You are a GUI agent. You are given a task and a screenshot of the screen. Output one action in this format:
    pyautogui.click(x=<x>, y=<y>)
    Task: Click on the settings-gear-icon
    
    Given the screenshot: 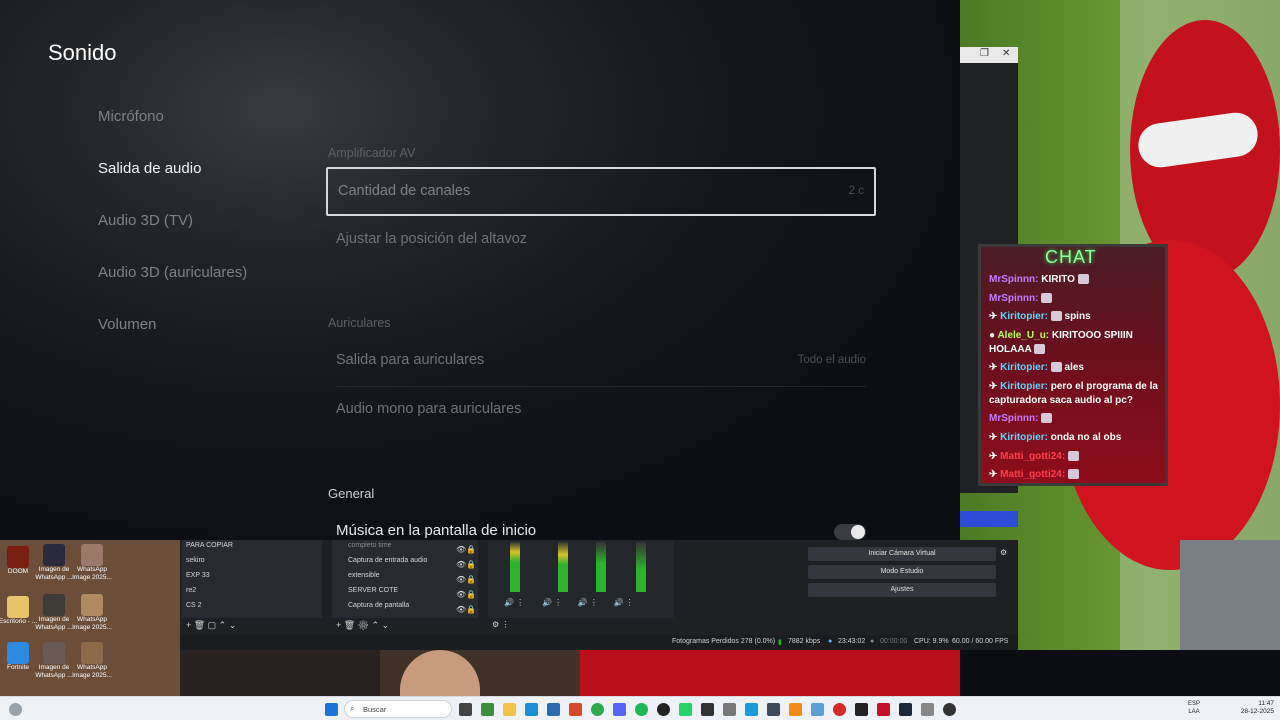 What is the action you would take?
    pyautogui.click(x=927, y=709)
    